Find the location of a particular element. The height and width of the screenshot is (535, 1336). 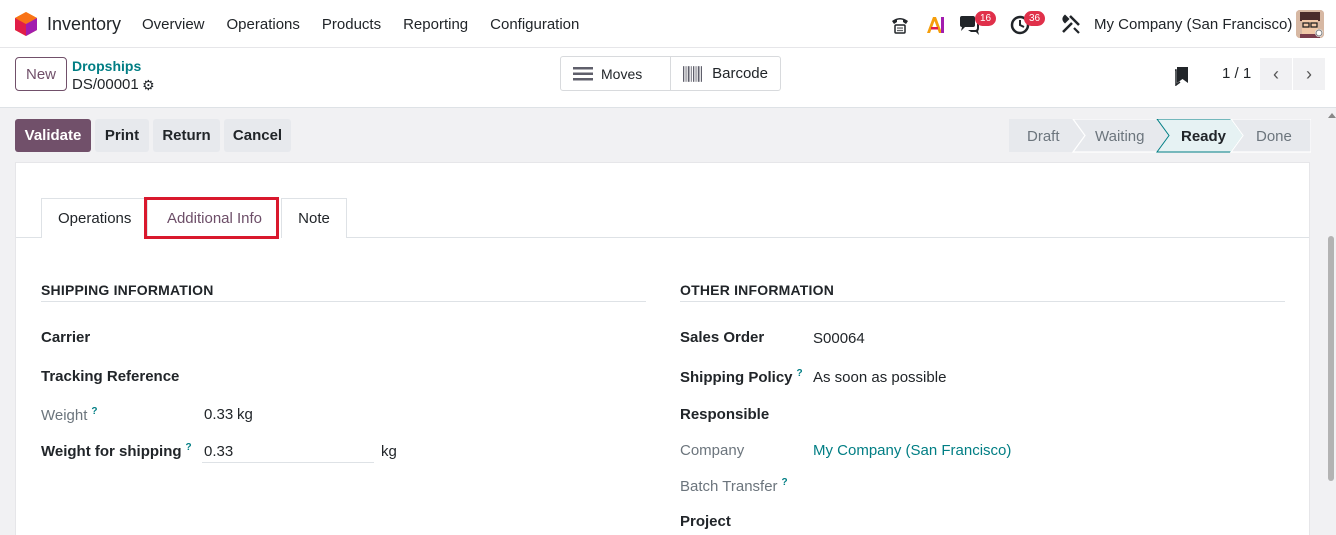

shipping-policy-label-text: Shipping Policy is located at coordinates (736, 377).